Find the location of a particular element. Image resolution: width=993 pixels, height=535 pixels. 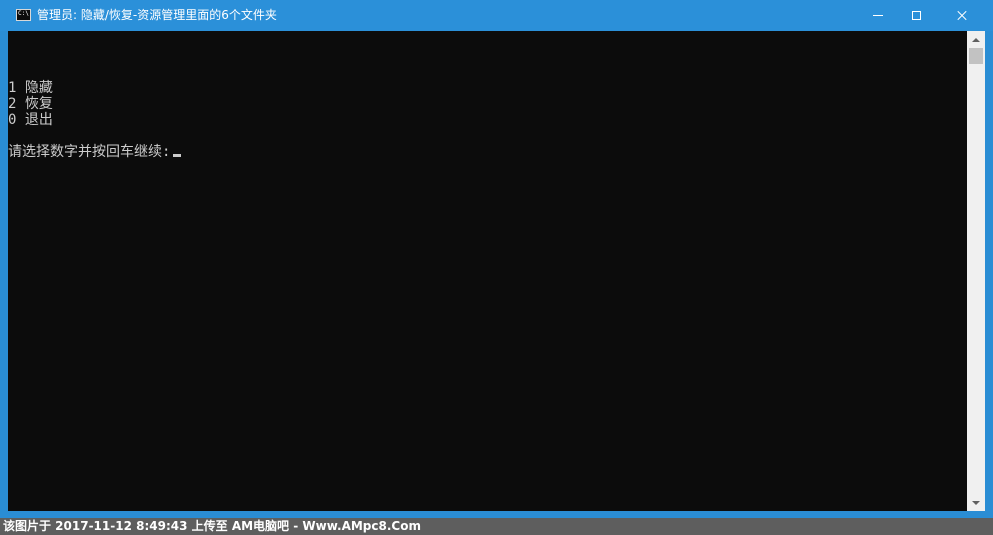

minimize-icon is located at coordinates (878, 15).